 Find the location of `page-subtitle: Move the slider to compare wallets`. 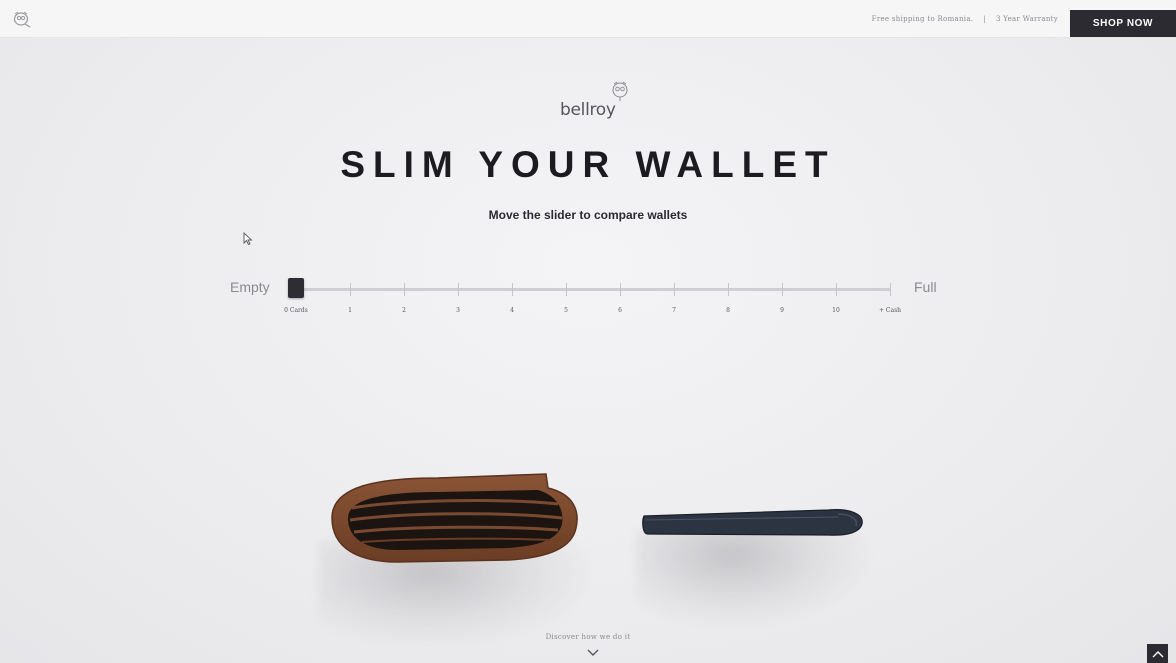

page-subtitle: Move the slider to compare wallets is located at coordinates (588, 215).